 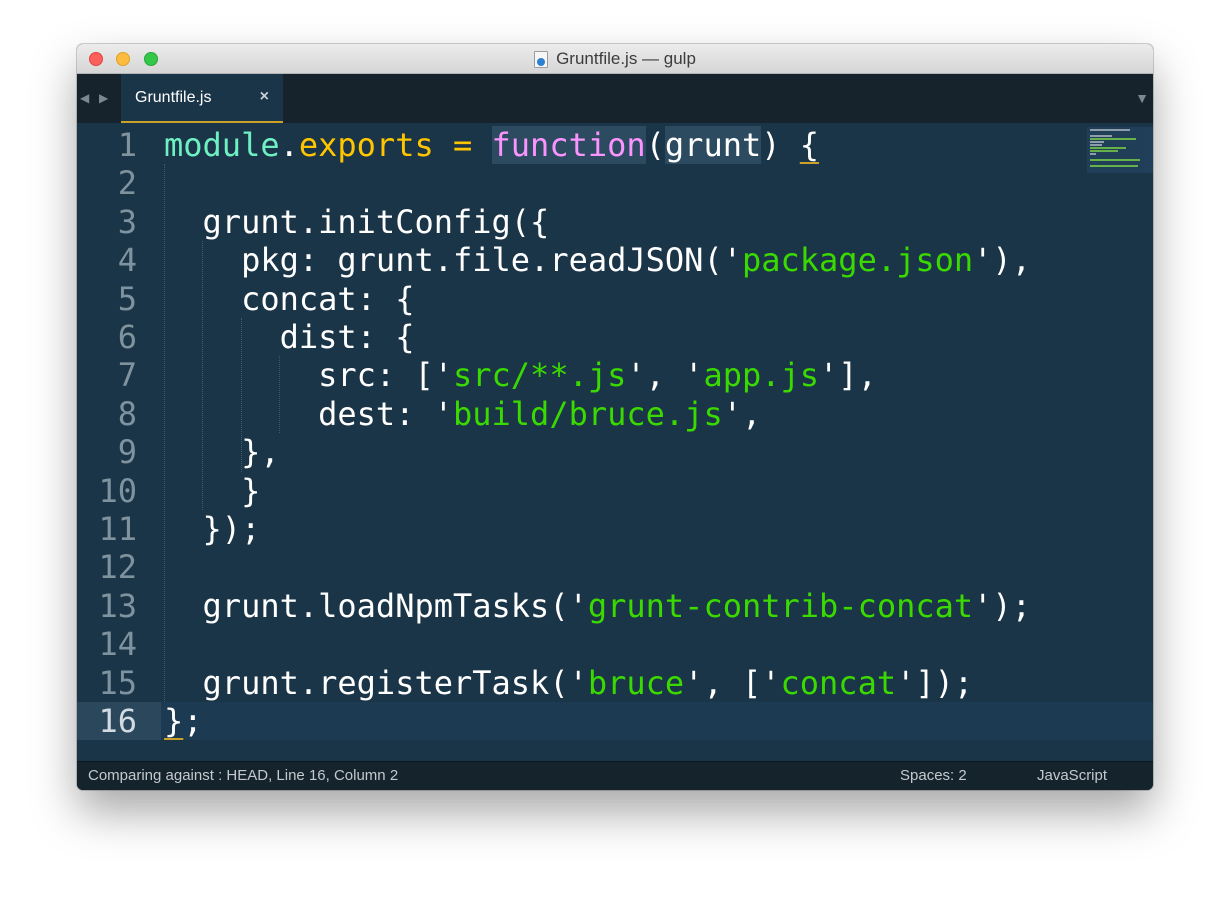 What do you see at coordinates (857, 260) in the screenshot?
I see `code-token: package.json` at bounding box center [857, 260].